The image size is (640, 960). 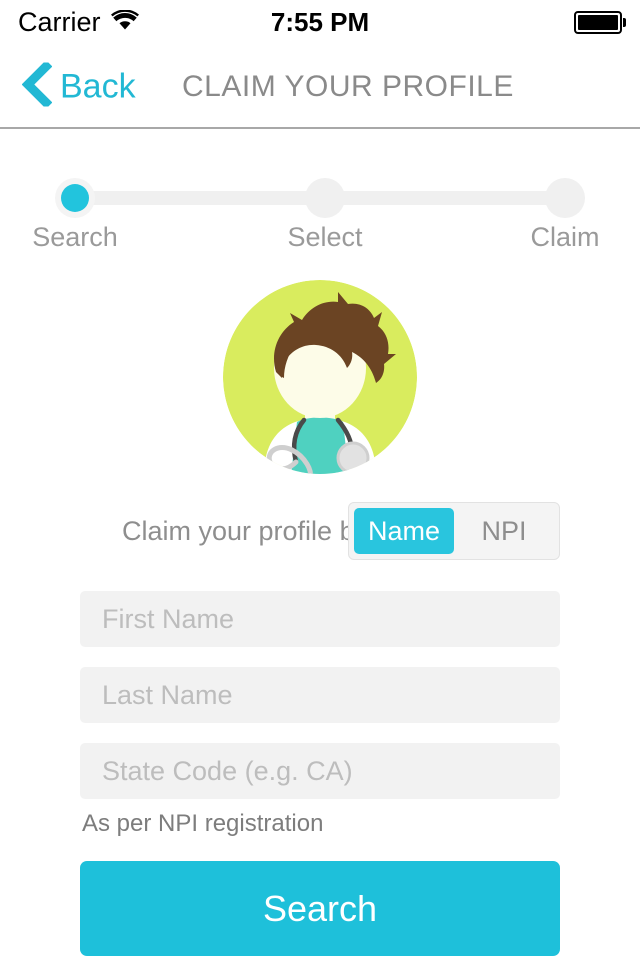 What do you see at coordinates (320, 377) in the screenshot?
I see `doctor-avatar-icon` at bounding box center [320, 377].